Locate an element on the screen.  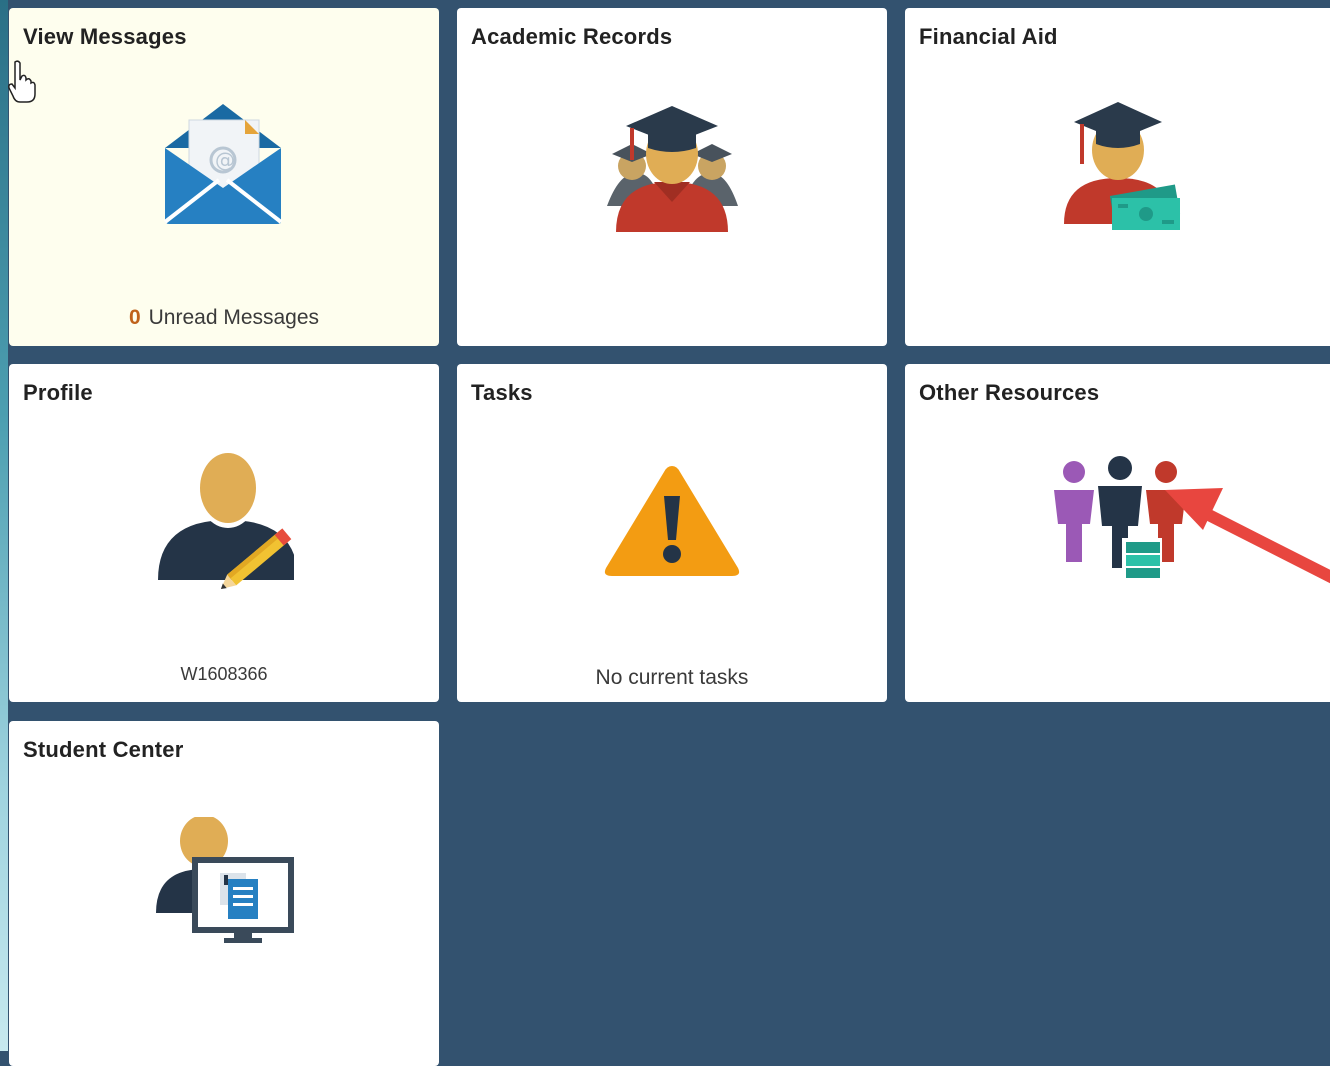
tile-title: Financial Aid is located at coordinates (988, 36).